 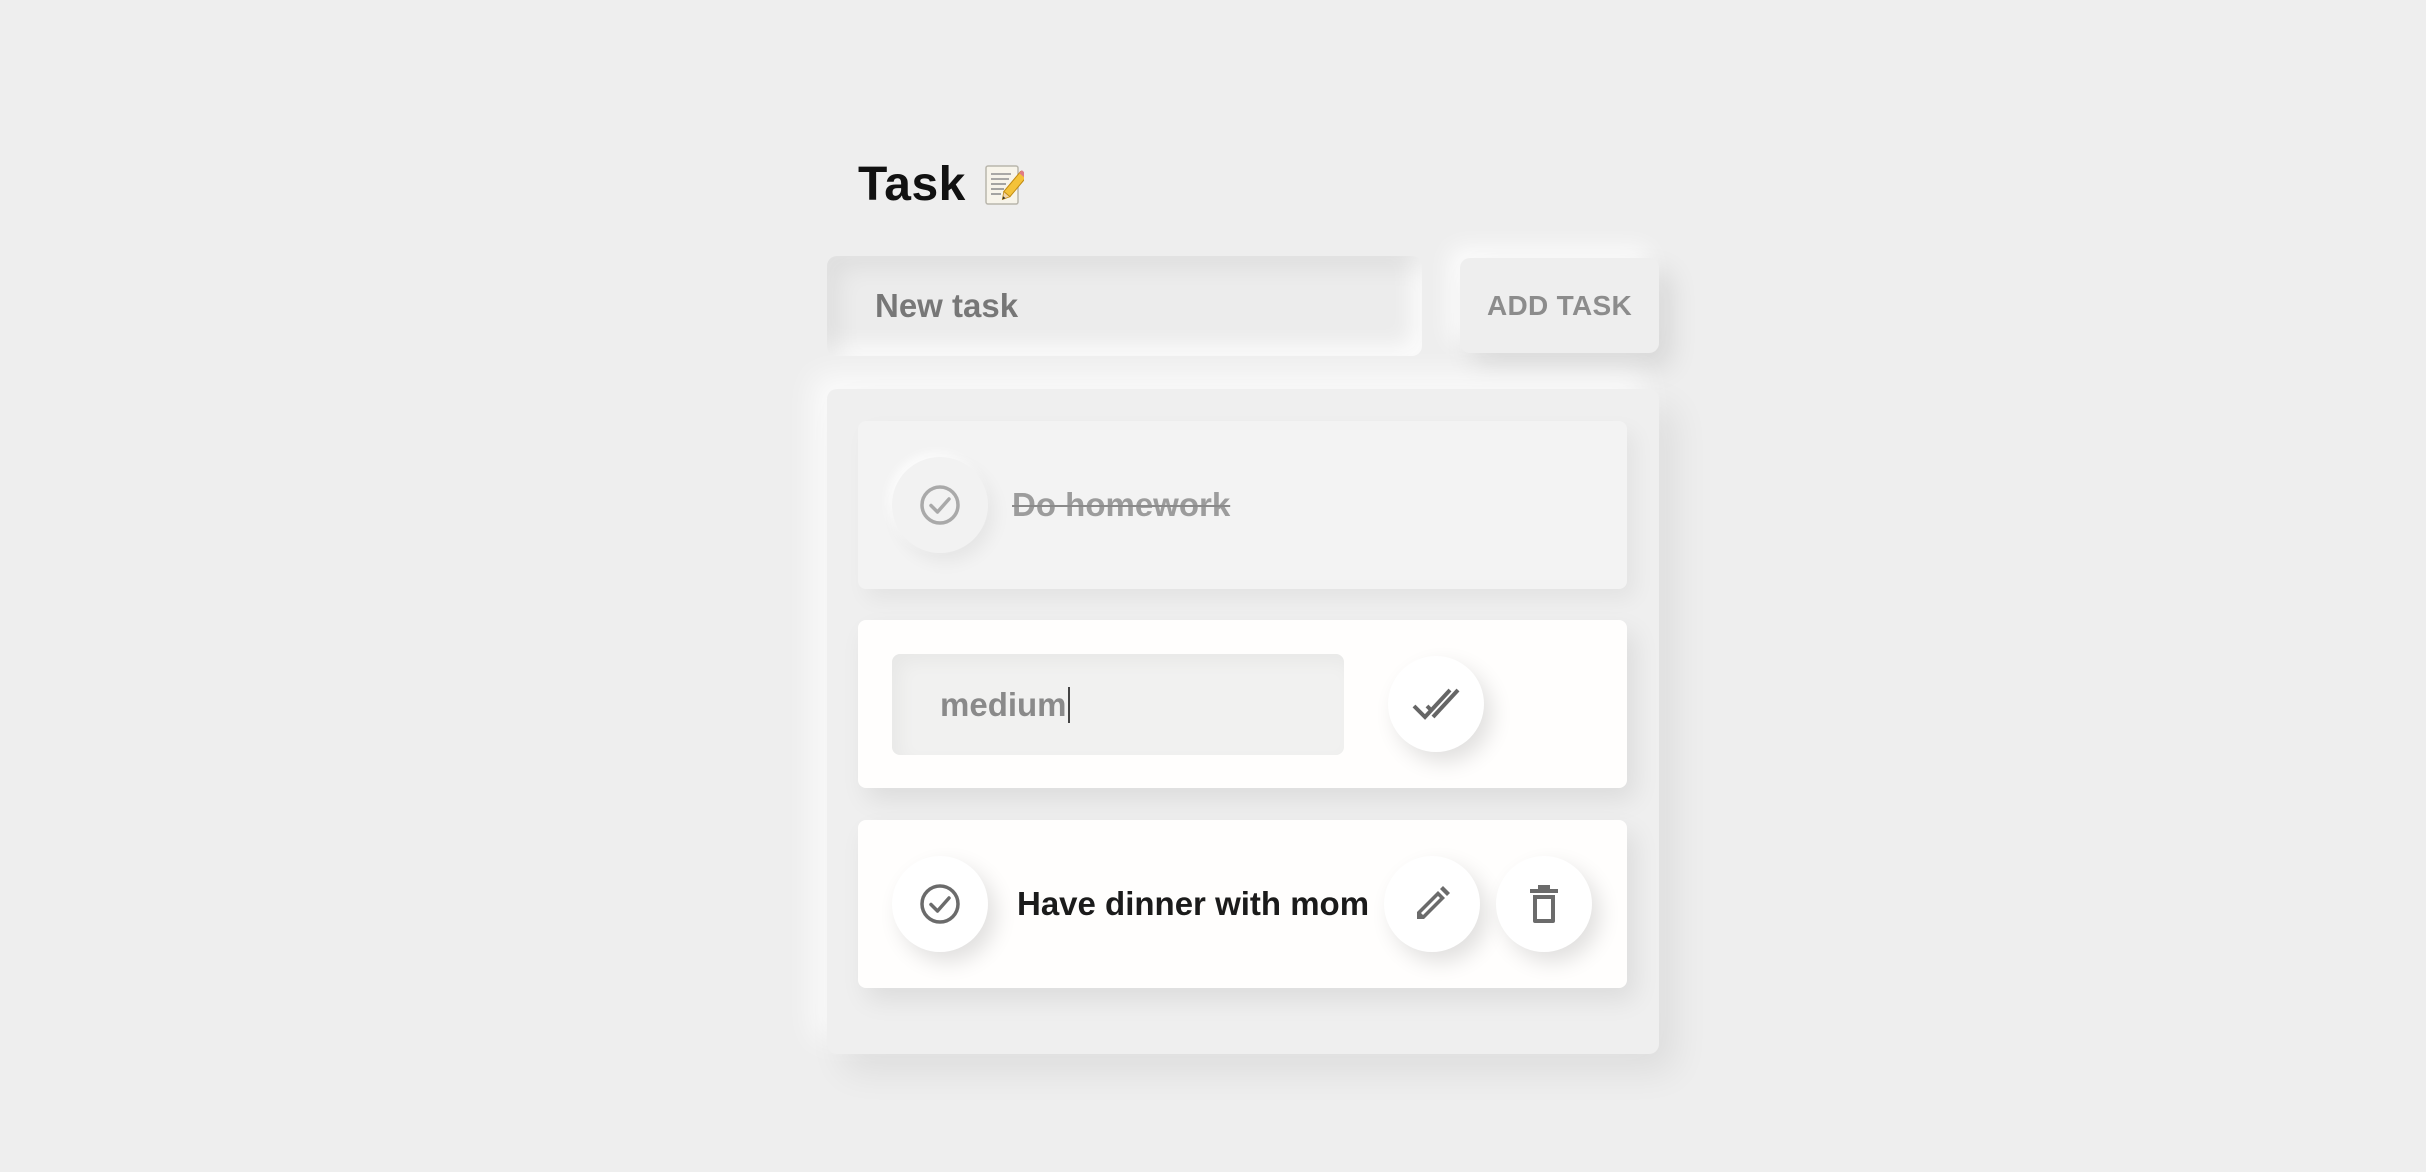 I want to click on edit-task-value: medium, so click(x=1003, y=704).